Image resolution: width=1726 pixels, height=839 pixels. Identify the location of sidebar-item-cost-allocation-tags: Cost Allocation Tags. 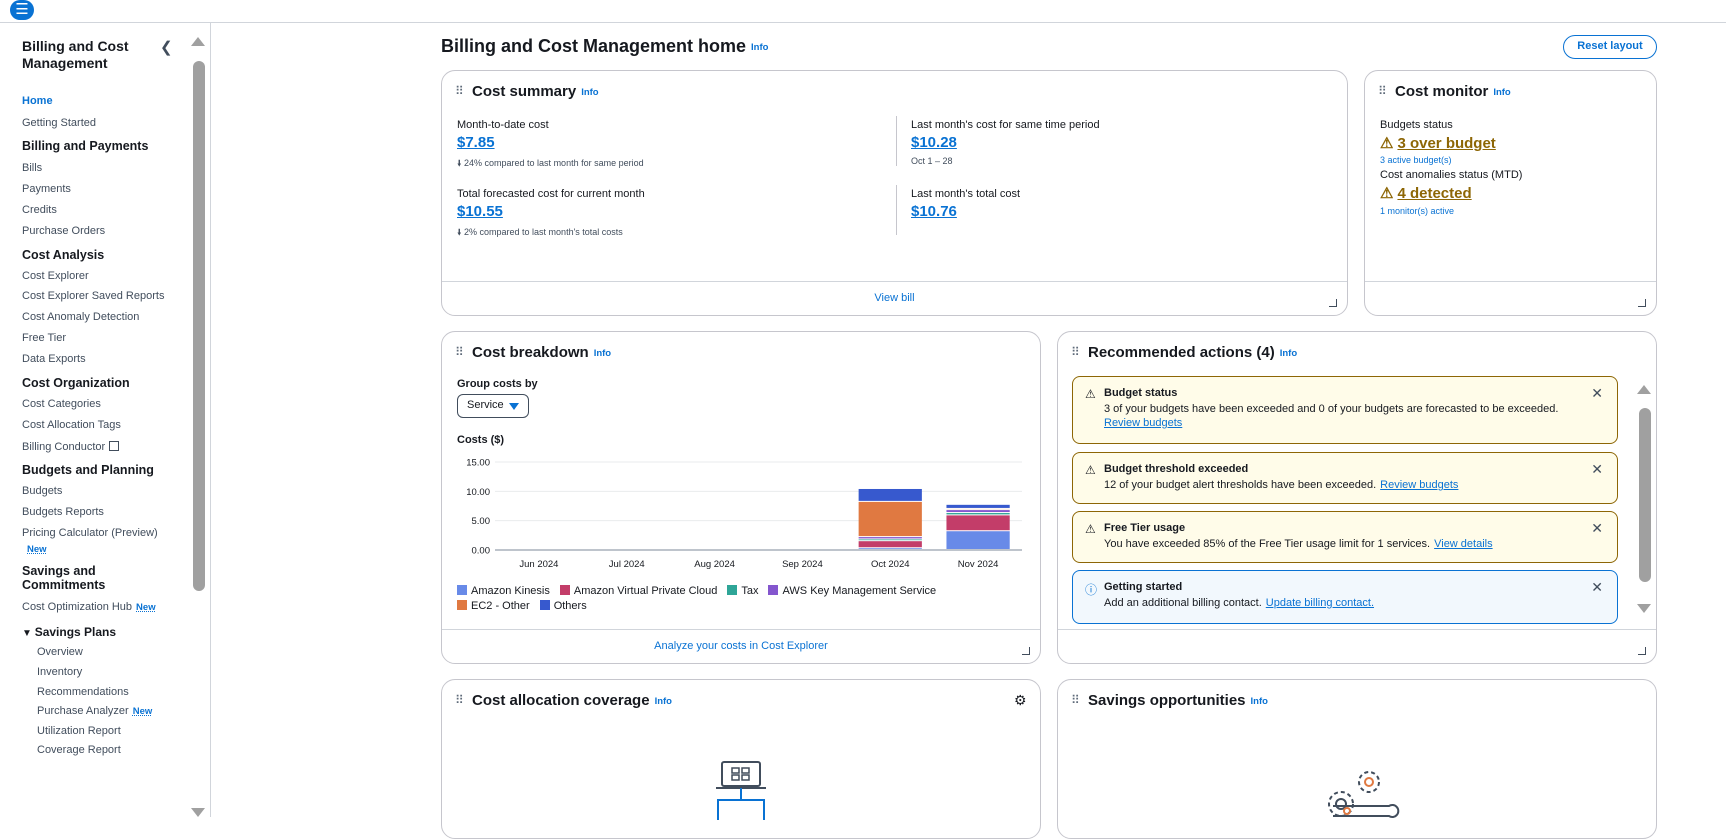
(71, 425).